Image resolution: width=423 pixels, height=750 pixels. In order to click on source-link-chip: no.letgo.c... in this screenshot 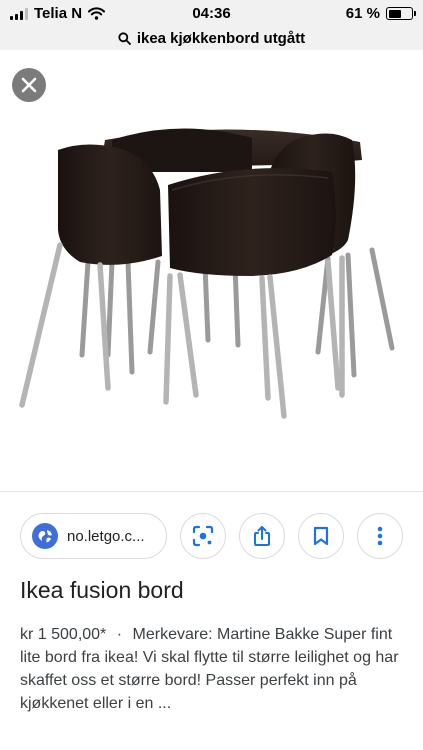, I will do `click(93, 536)`.